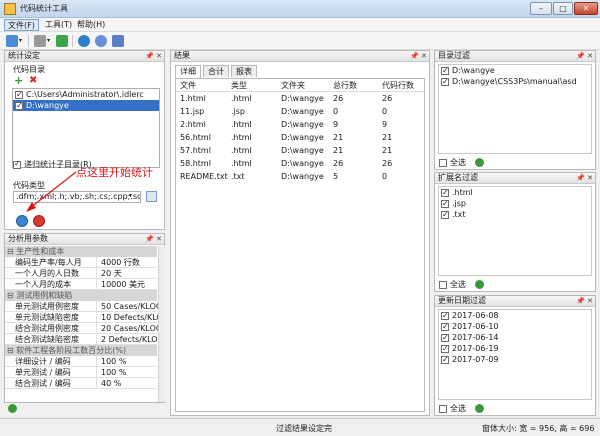 The height and width of the screenshot is (436, 600). Describe the element at coordinates (91, 25) in the screenshot. I see `menu-help: 帮助(H)` at that location.